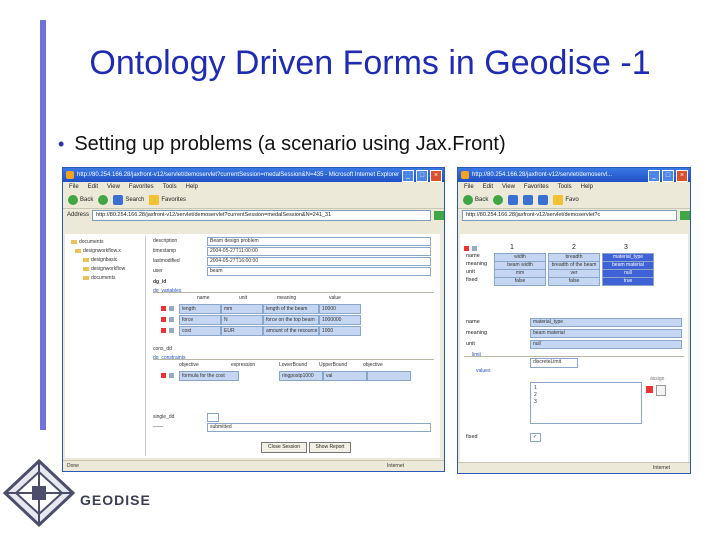 This screenshot has width=720, height=540. What do you see at coordinates (319, 427) in the screenshot?
I see `submission-input: submitted` at bounding box center [319, 427].